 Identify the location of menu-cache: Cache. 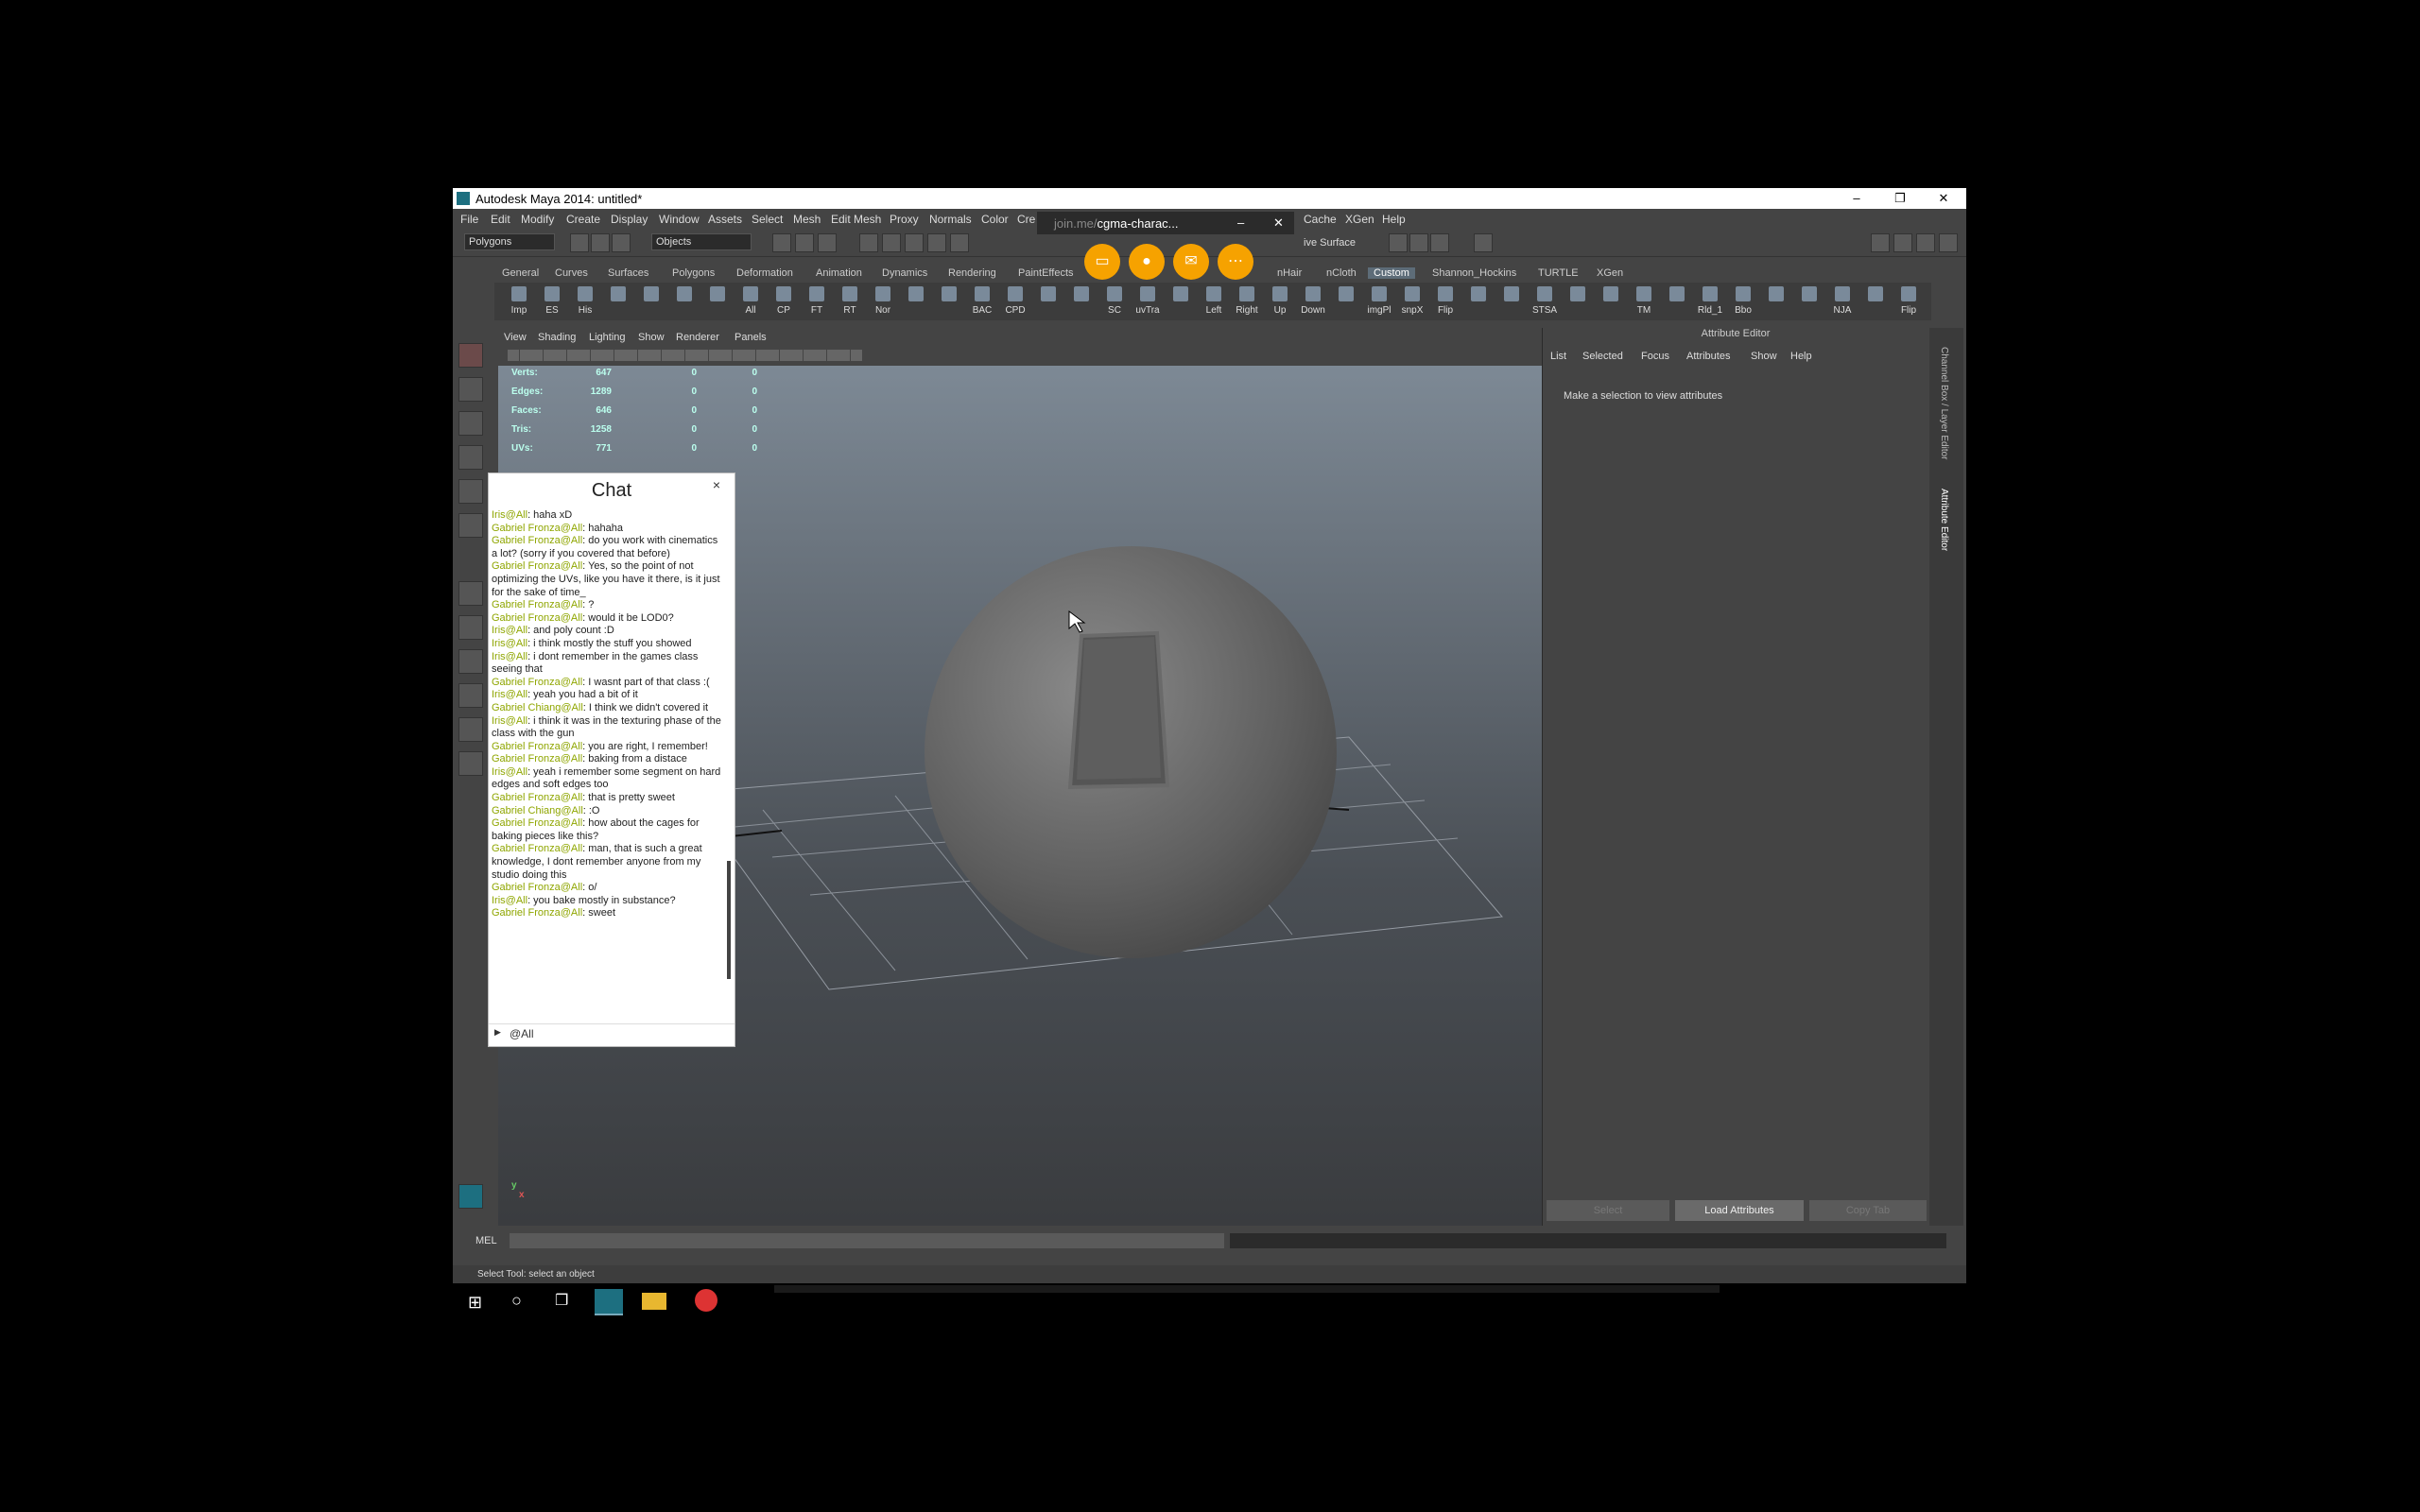
(1320, 219).